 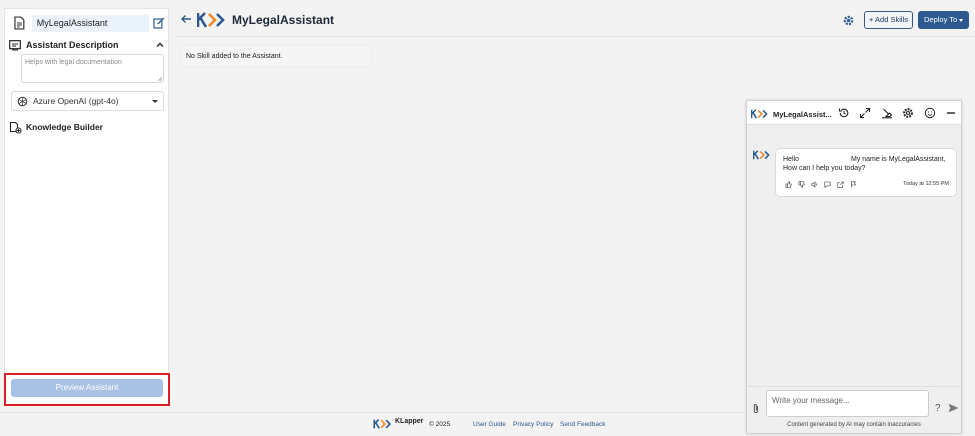 What do you see at coordinates (440, 424) in the screenshot?
I see `footer-copyright: © 2025` at bounding box center [440, 424].